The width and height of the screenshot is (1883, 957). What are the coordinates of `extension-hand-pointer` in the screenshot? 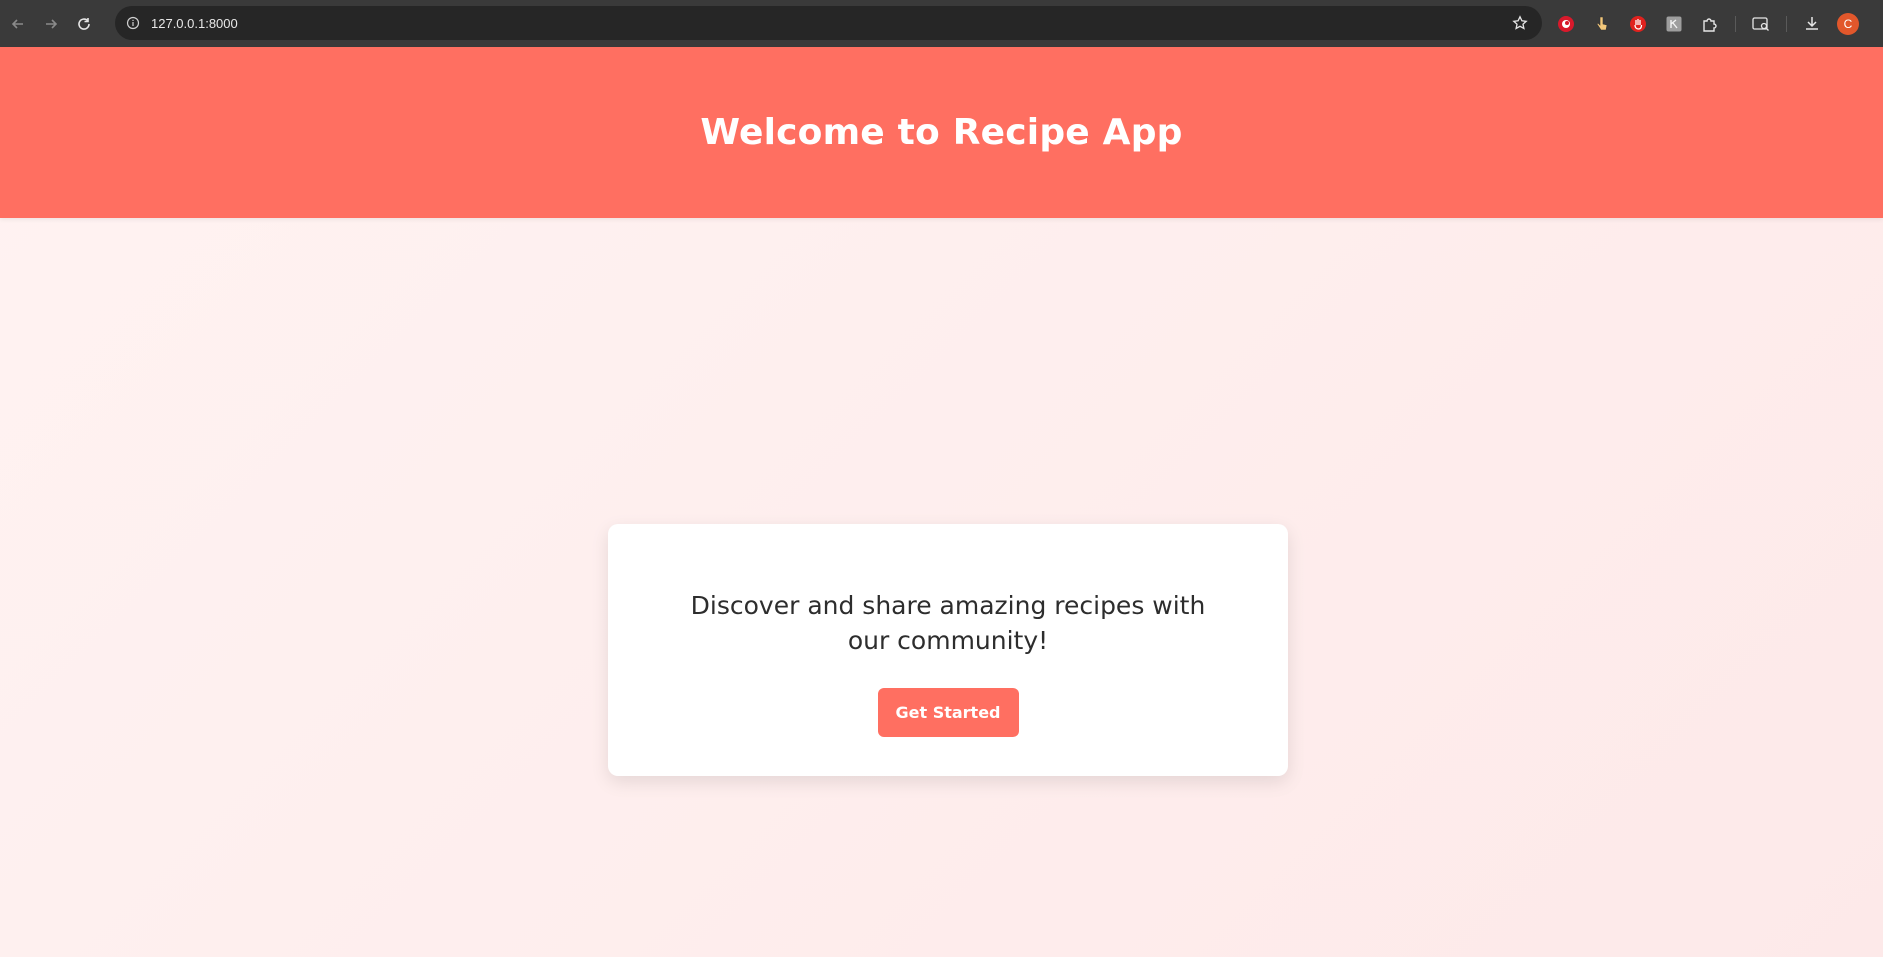 It's located at (1602, 24).